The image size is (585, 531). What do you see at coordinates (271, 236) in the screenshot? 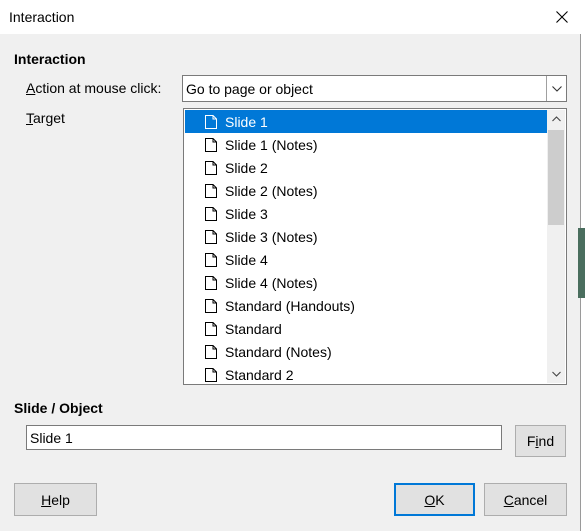
I see `list-item-label: Slide 3 (Notes)` at bounding box center [271, 236].